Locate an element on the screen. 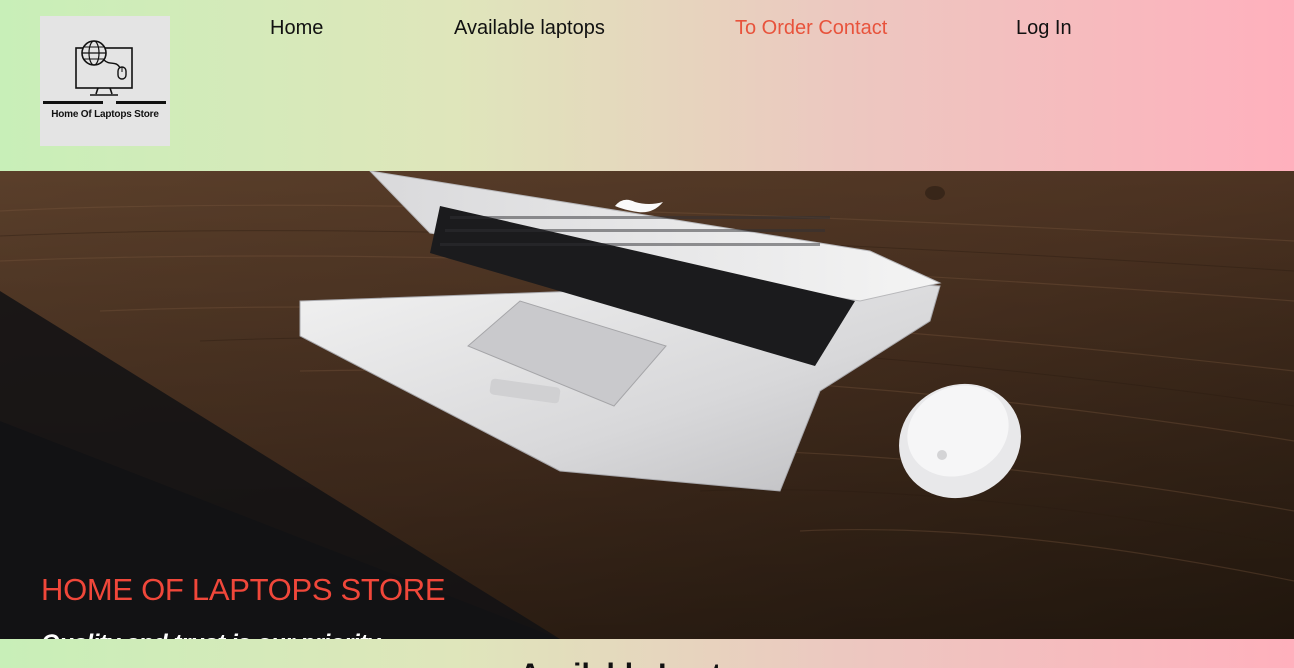 This screenshot has height=668, width=1294. nav-home: Home is located at coordinates (296, 28).